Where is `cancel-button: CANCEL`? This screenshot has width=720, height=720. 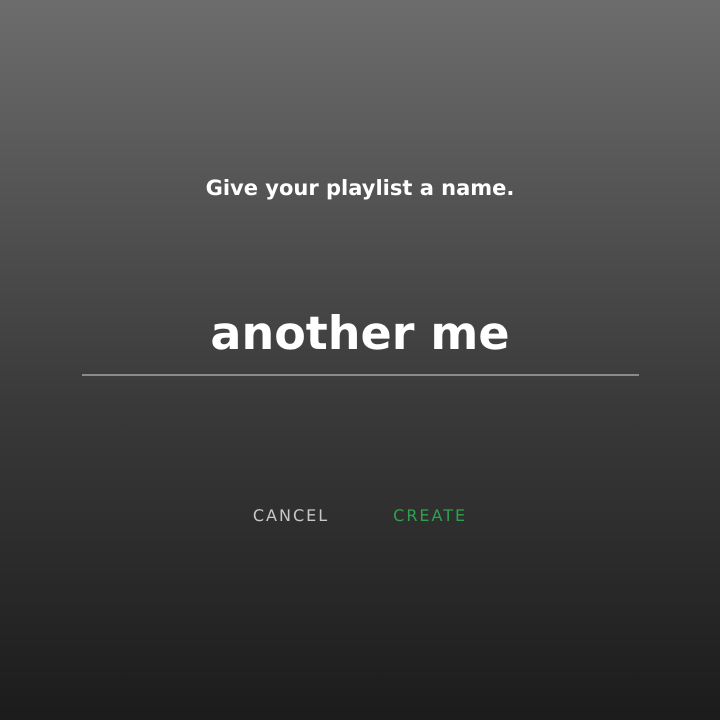 cancel-button: CANCEL is located at coordinates (291, 515).